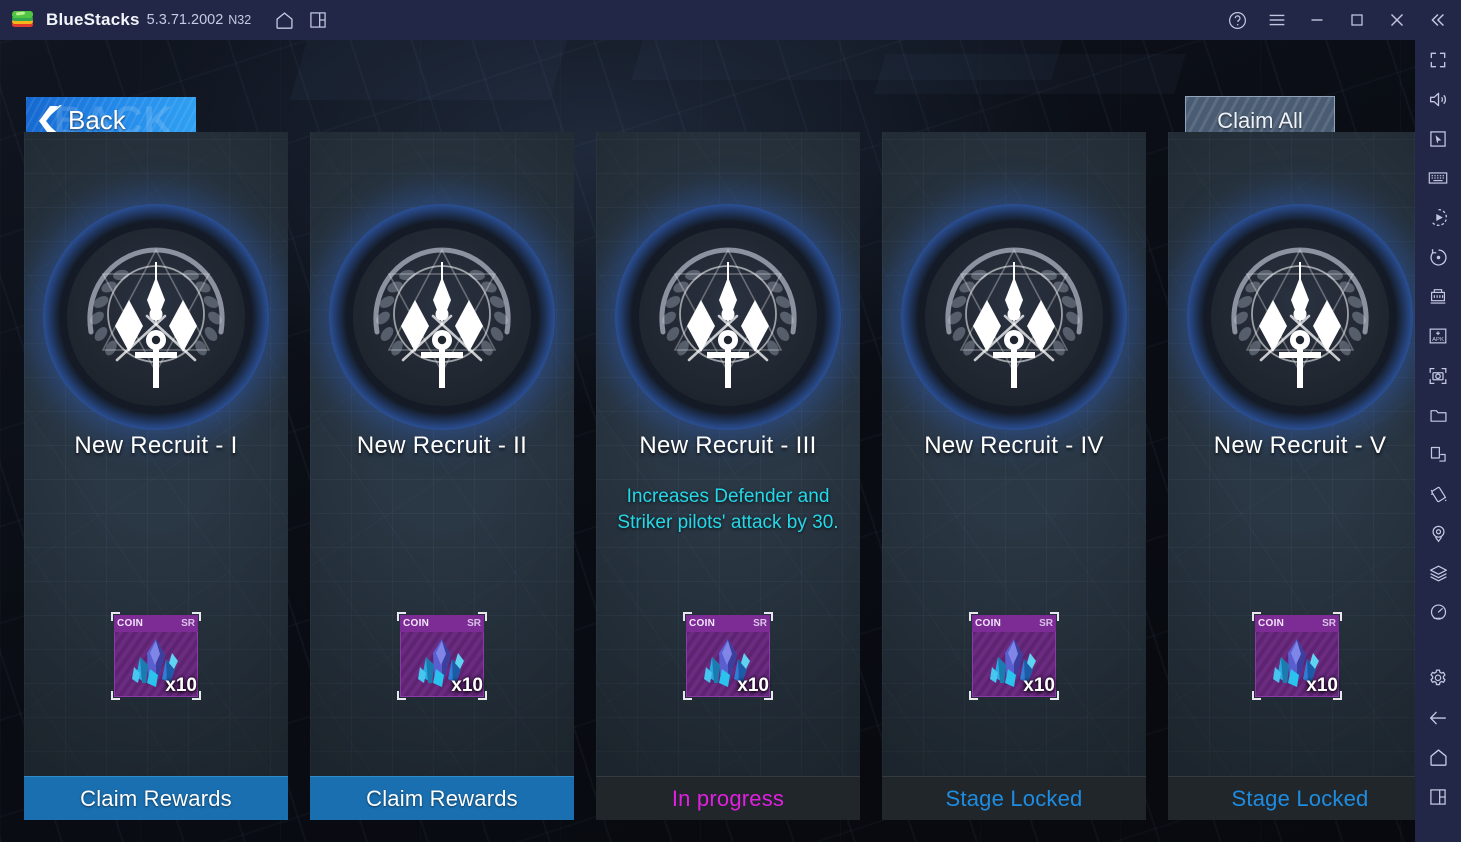  Describe the element at coordinates (1438, 797) in the screenshot. I see `recents-nav-icon` at that location.